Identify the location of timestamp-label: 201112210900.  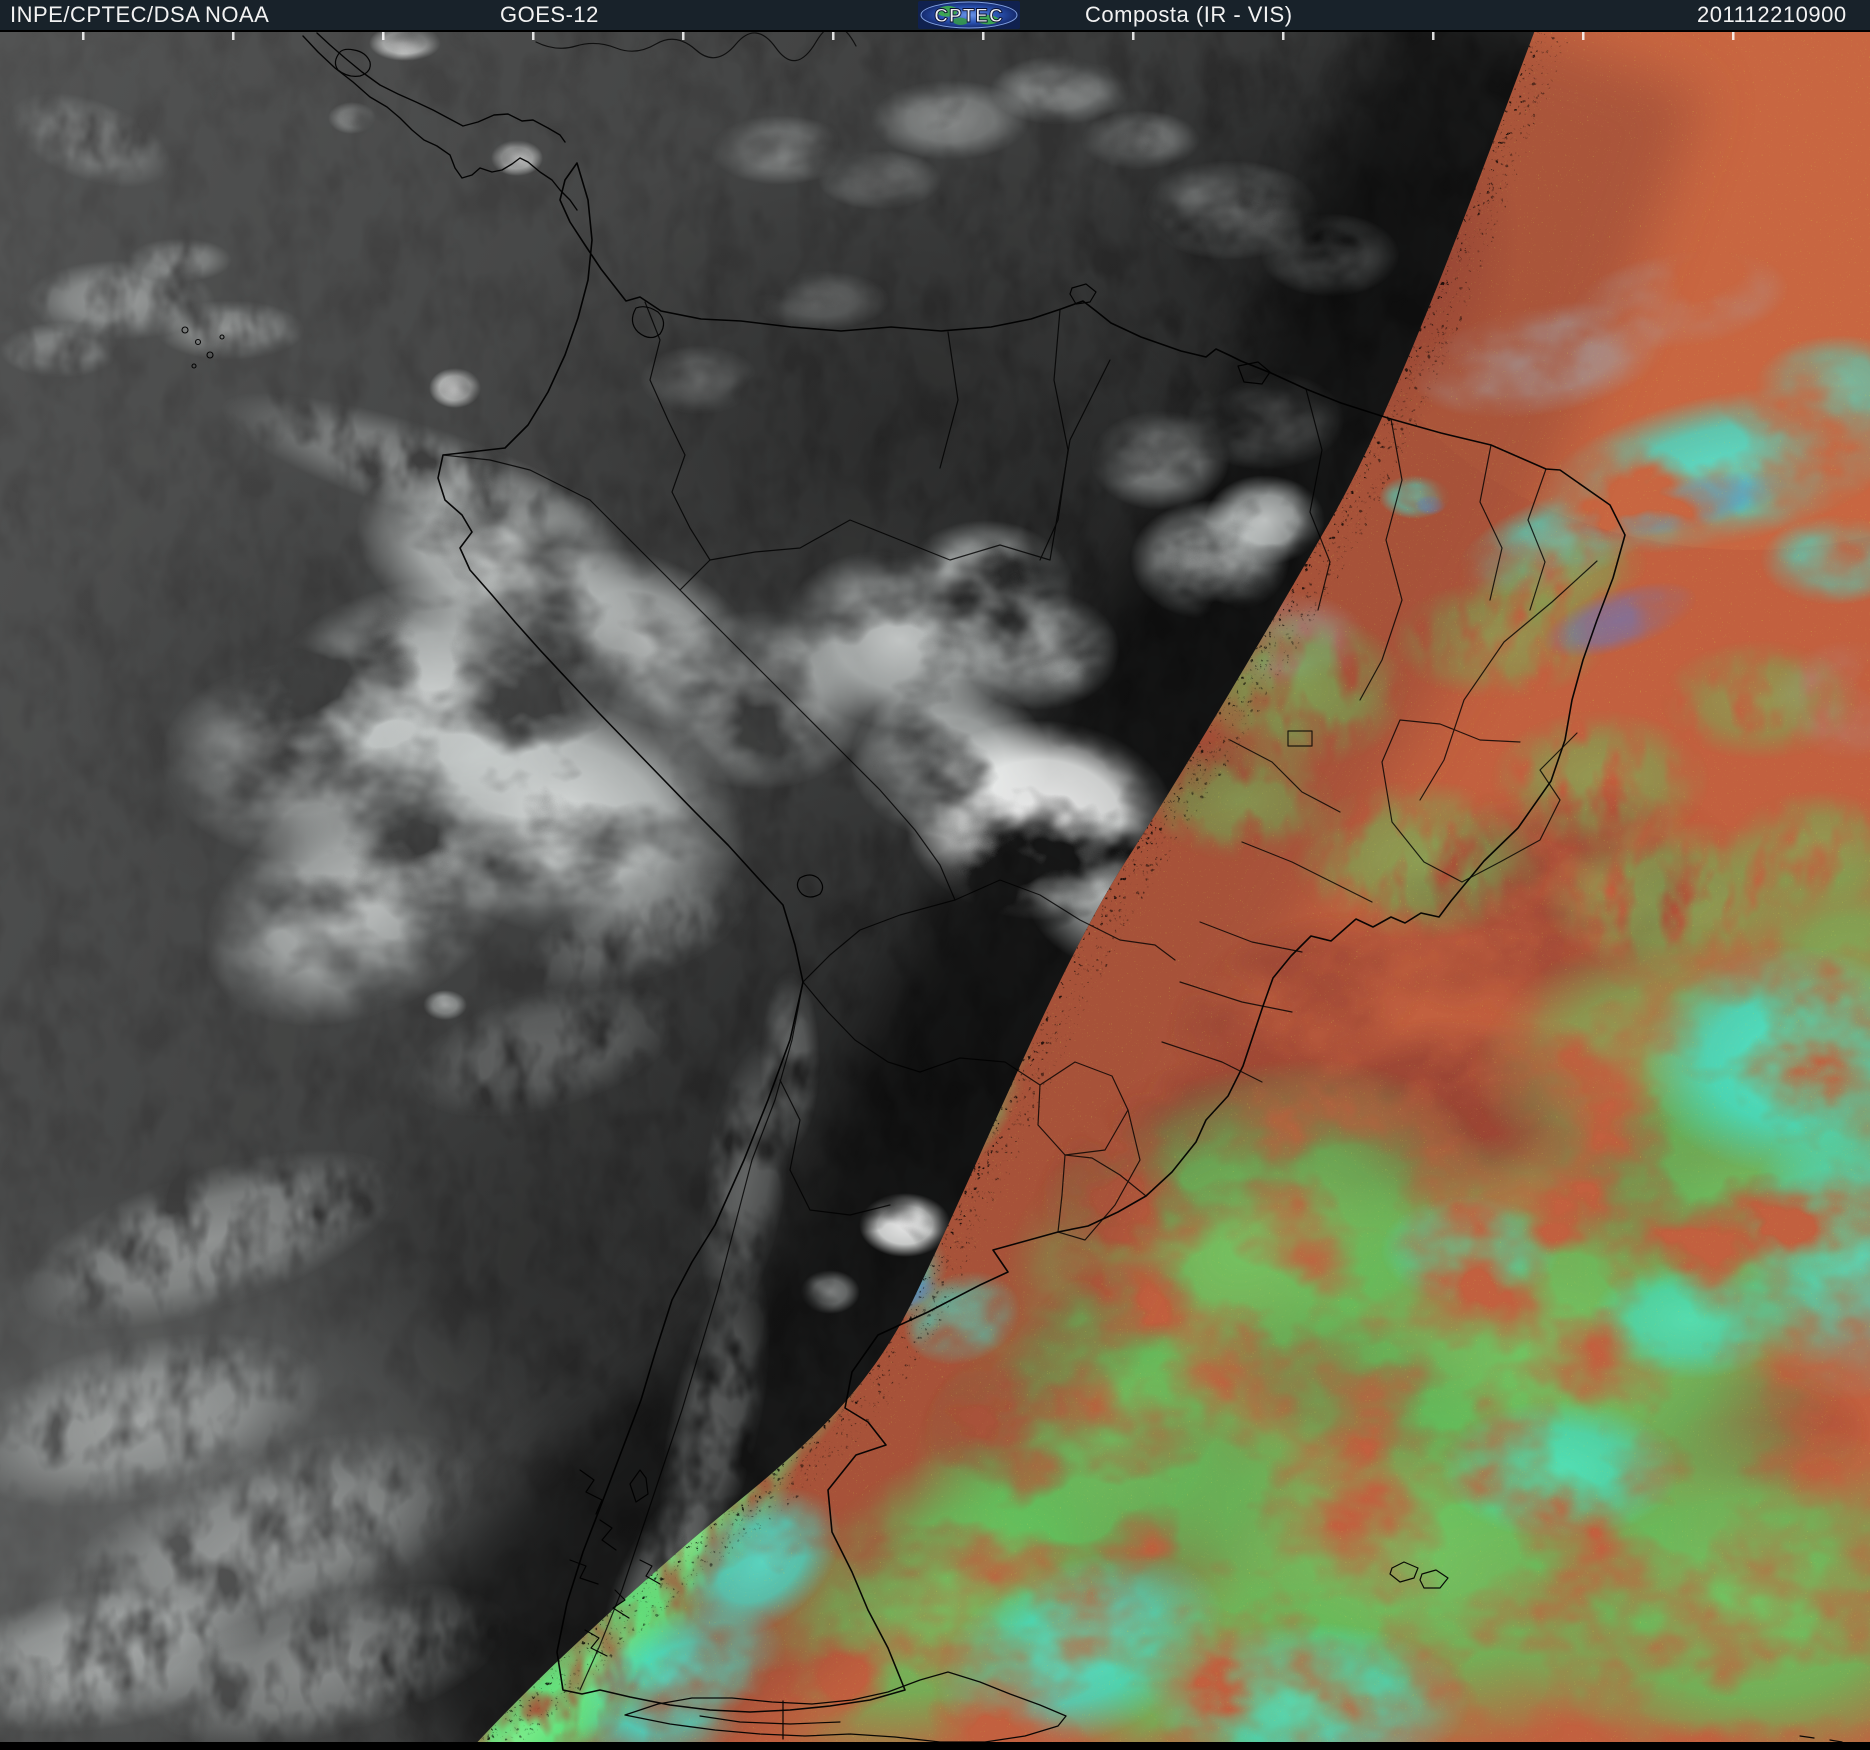
(1772, 14).